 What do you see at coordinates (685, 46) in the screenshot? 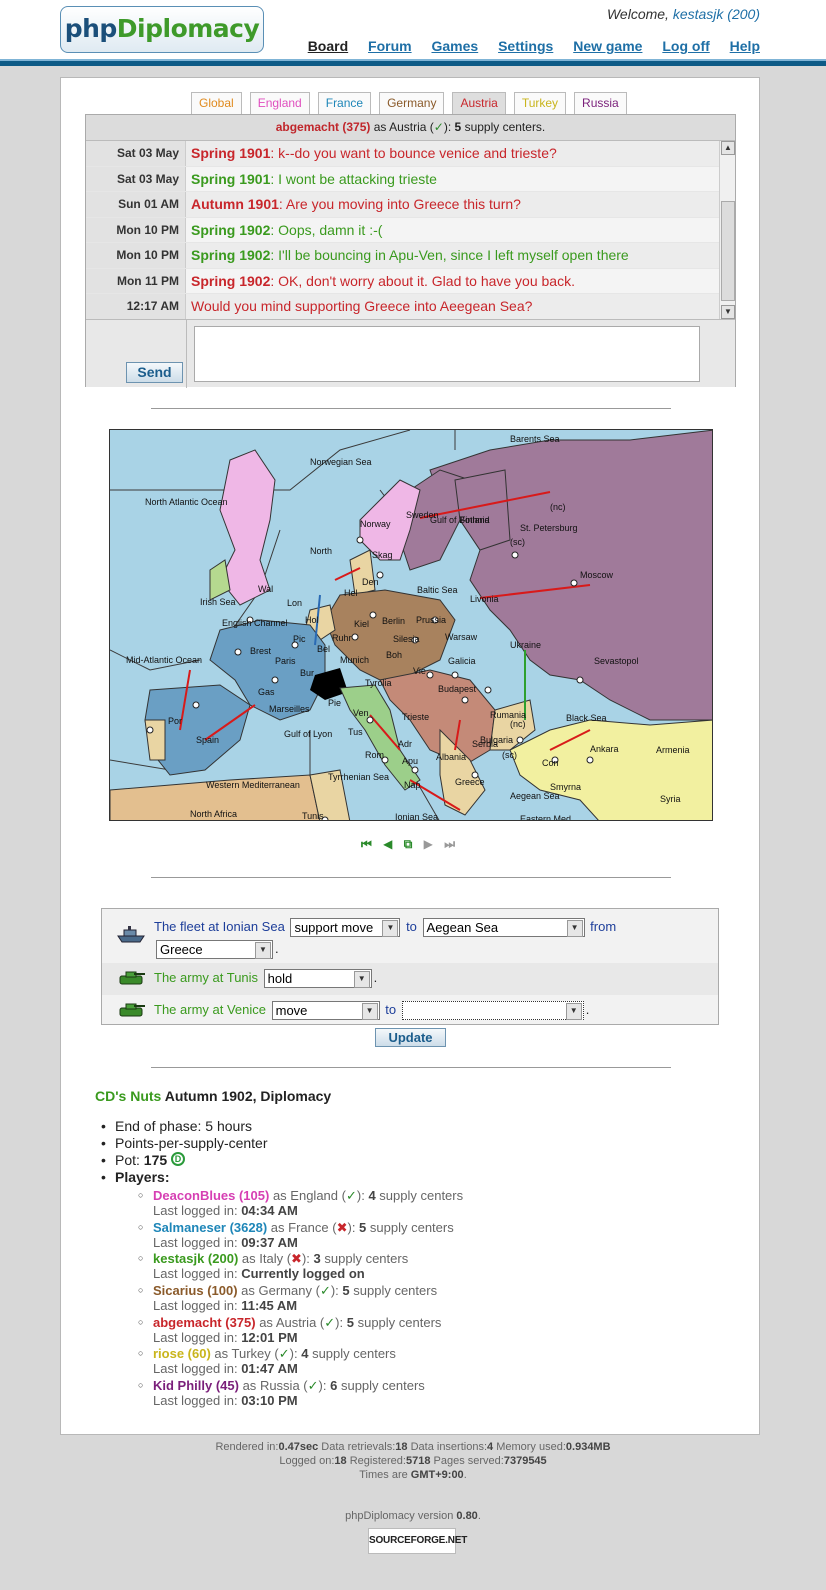
I see `nav-log-off: Log off` at bounding box center [685, 46].